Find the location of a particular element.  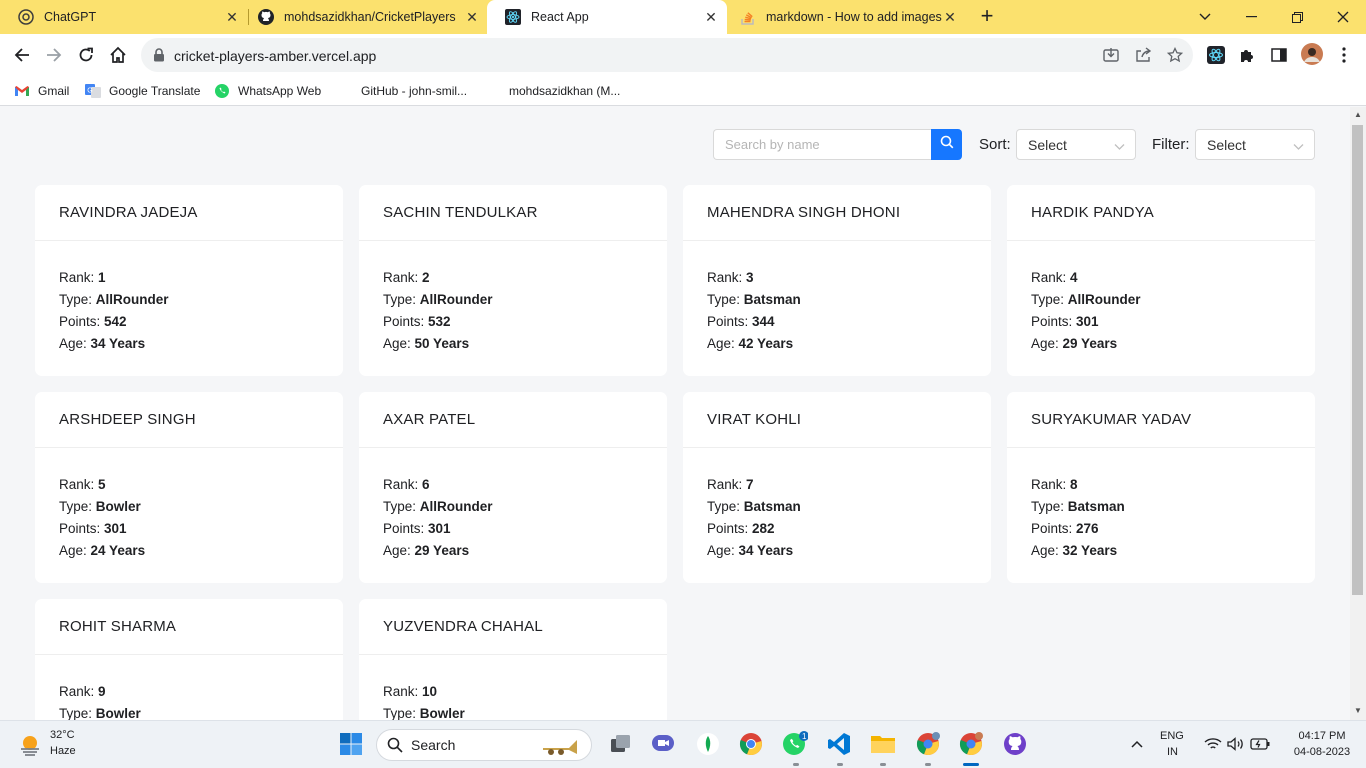

player-card: YUZVENDRA CHAHAL Rank: 10 Type: Bowler is located at coordinates (513, 659).